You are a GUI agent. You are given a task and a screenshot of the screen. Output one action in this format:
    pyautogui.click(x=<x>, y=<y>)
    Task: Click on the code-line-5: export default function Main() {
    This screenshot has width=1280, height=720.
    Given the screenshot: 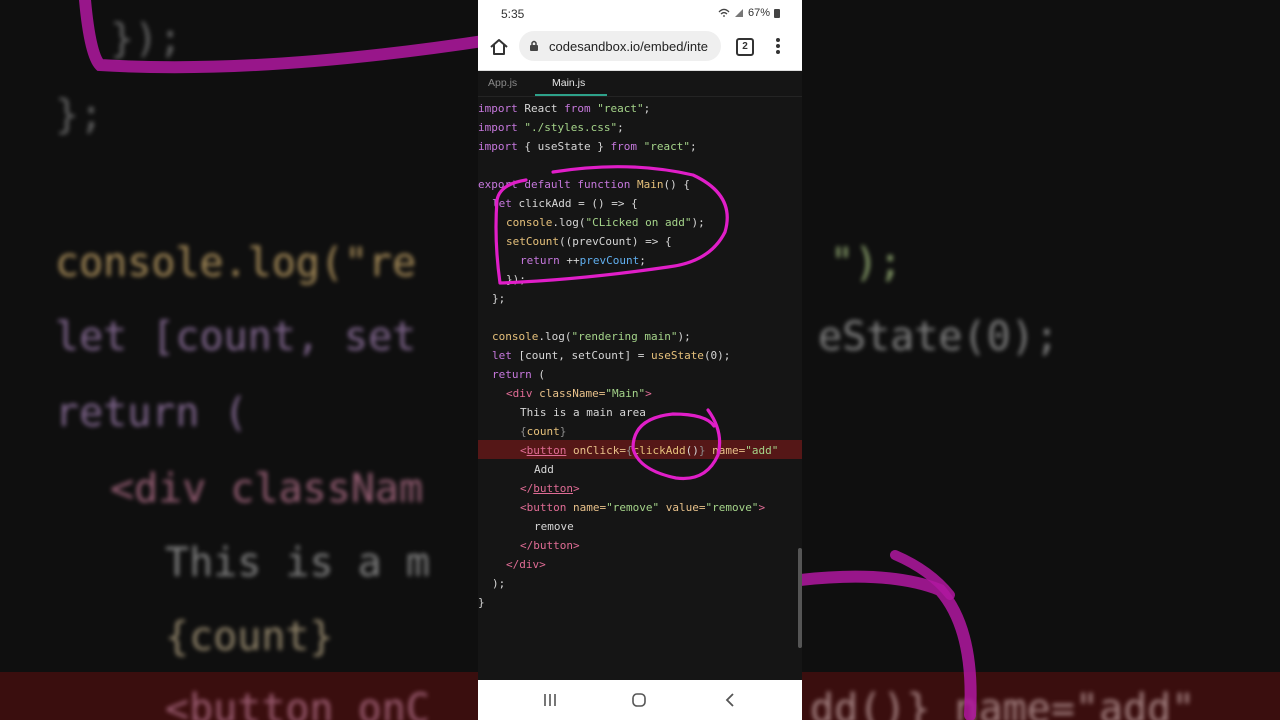 What is the action you would take?
    pyautogui.click(x=584, y=184)
    